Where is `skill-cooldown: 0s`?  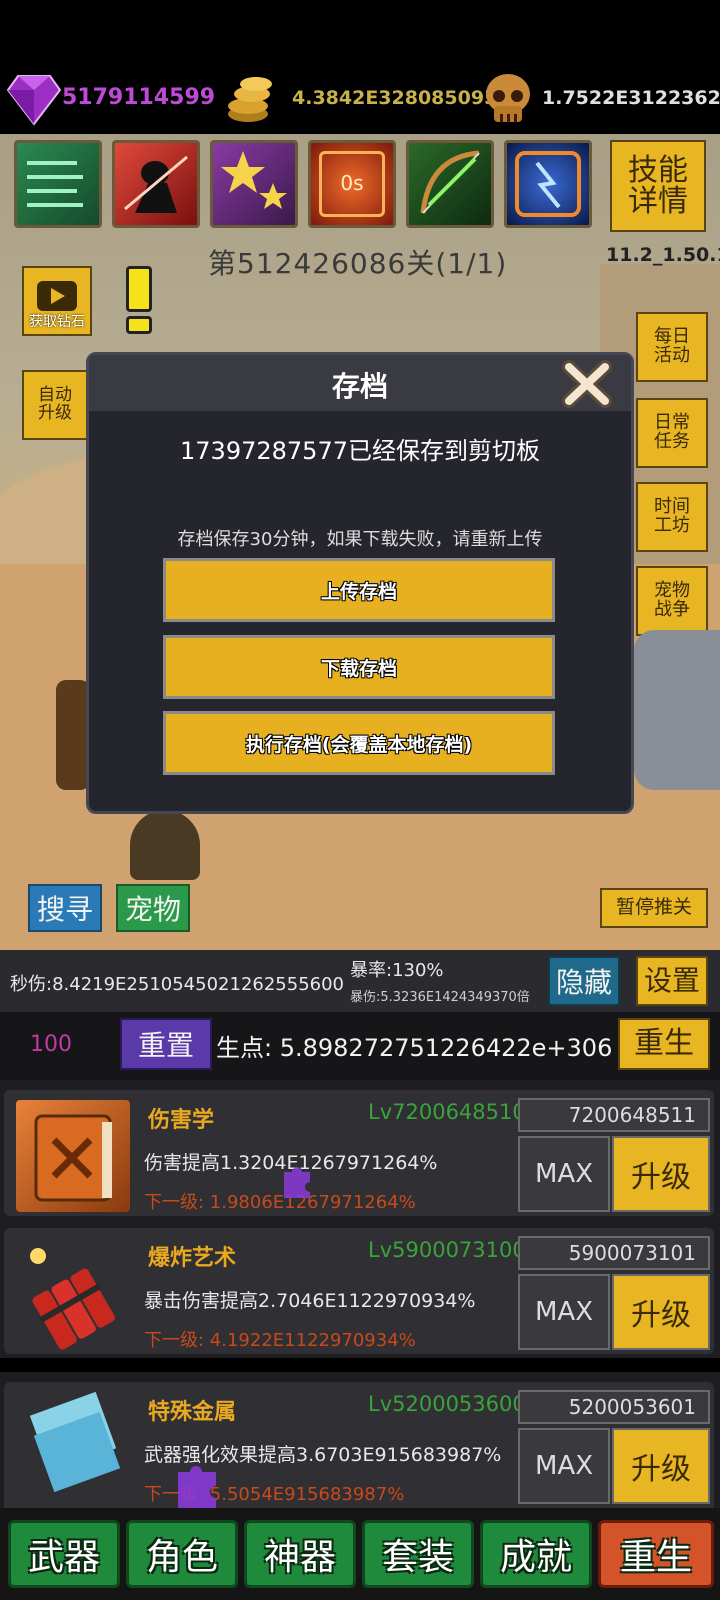
skill-cooldown: 0s is located at coordinates (352, 183).